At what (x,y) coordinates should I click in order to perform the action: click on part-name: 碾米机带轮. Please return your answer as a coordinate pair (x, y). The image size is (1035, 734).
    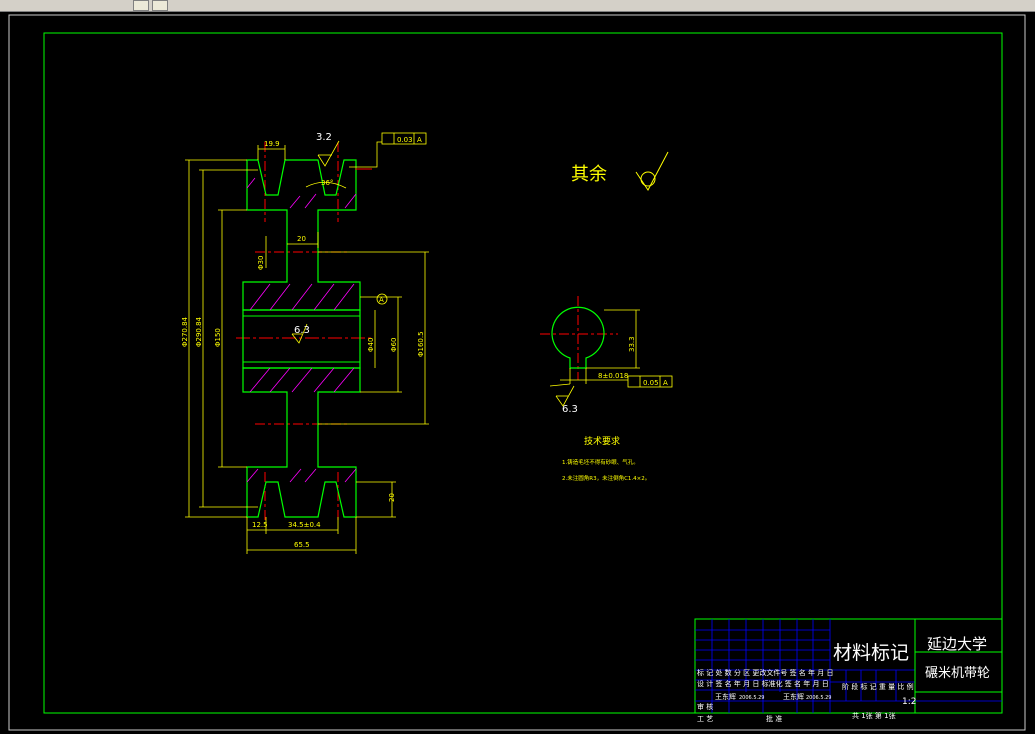
    Looking at the image, I should click on (957, 673).